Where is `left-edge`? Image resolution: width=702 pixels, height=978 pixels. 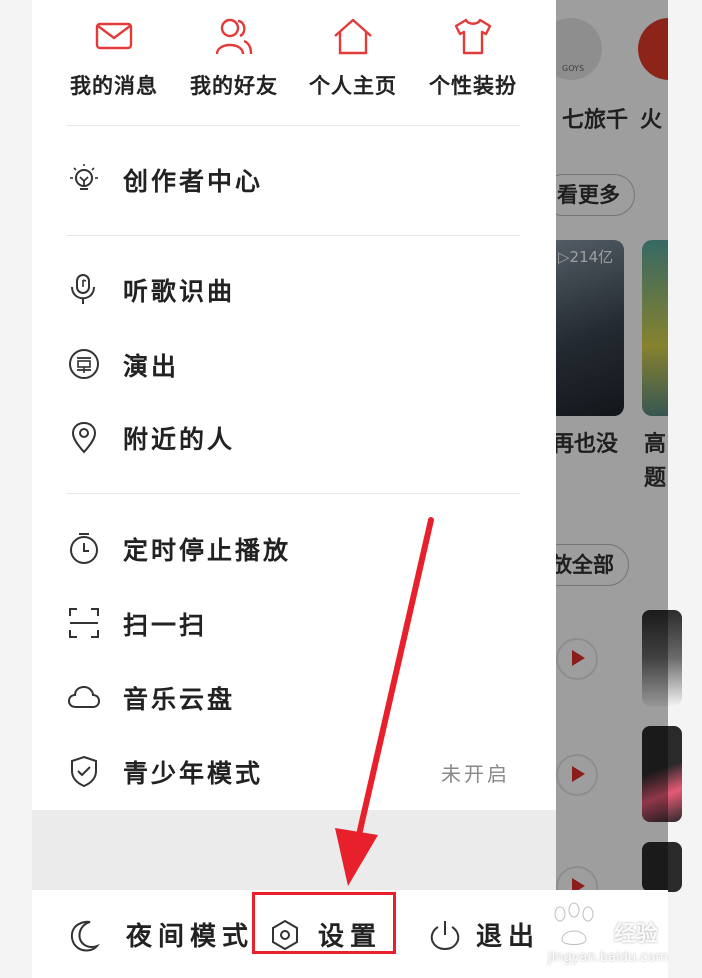 left-edge is located at coordinates (16, 489).